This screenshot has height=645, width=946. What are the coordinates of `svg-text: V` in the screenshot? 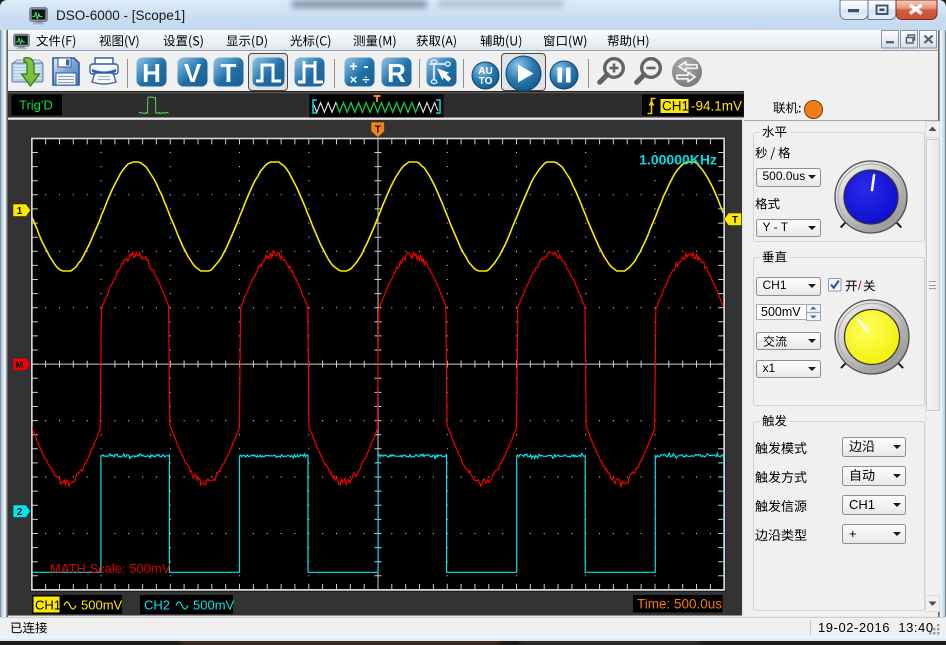 It's located at (192, 73).